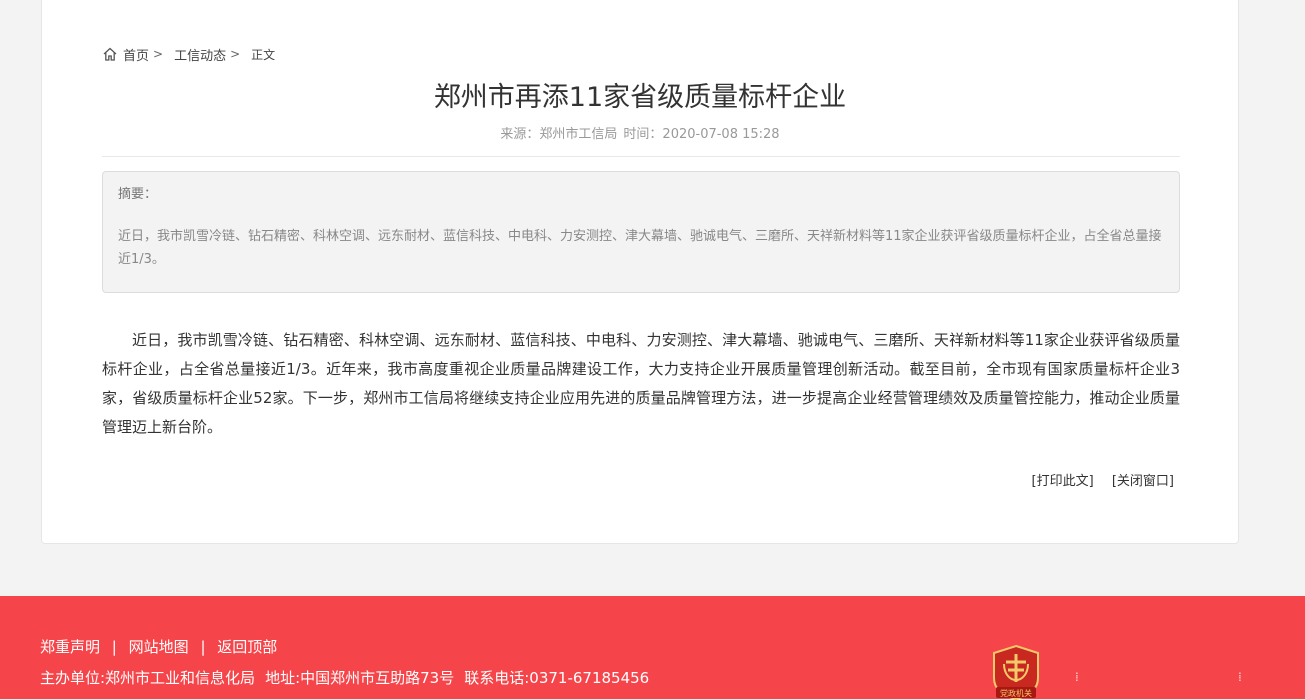 This screenshot has height=700, width=1305. Describe the element at coordinates (701, 134) in the screenshot. I see `article-time: 时间：2020-07-08 15:28` at that location.